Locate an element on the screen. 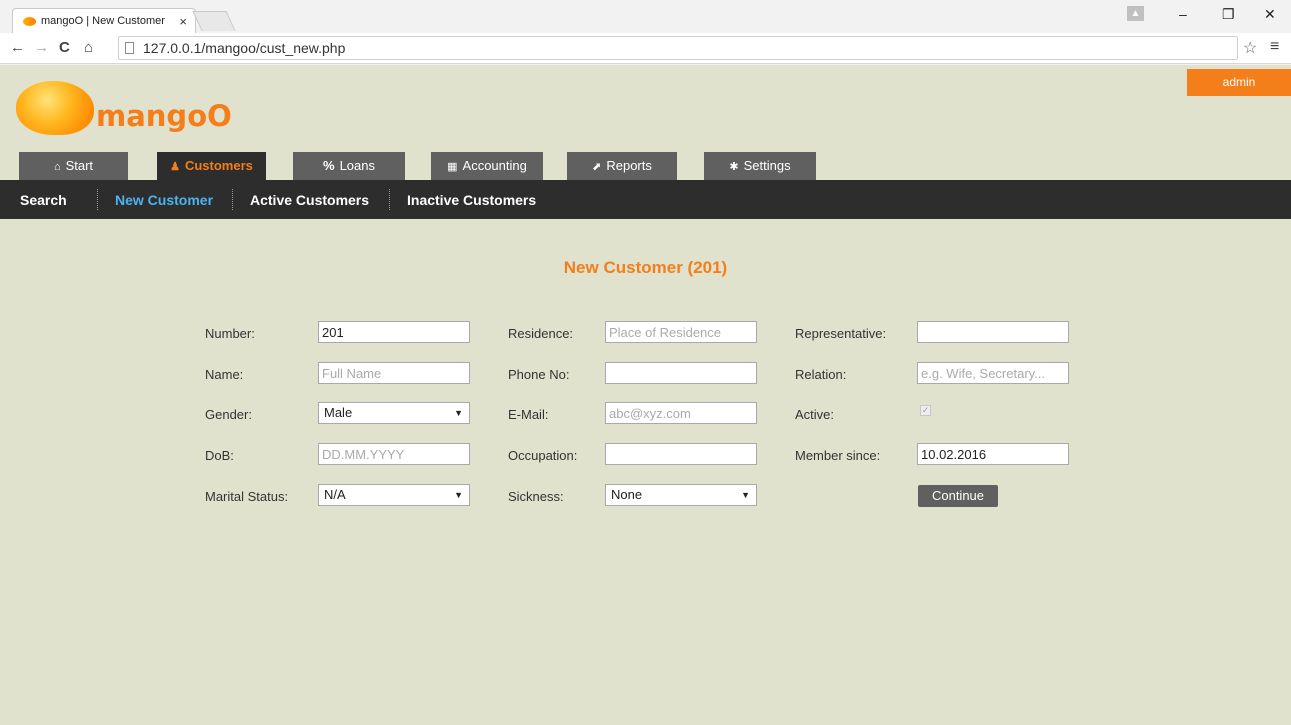 This screenshot has height=725, width=1291. occupation-label: Occupation: is located at coordinates (543, 455).